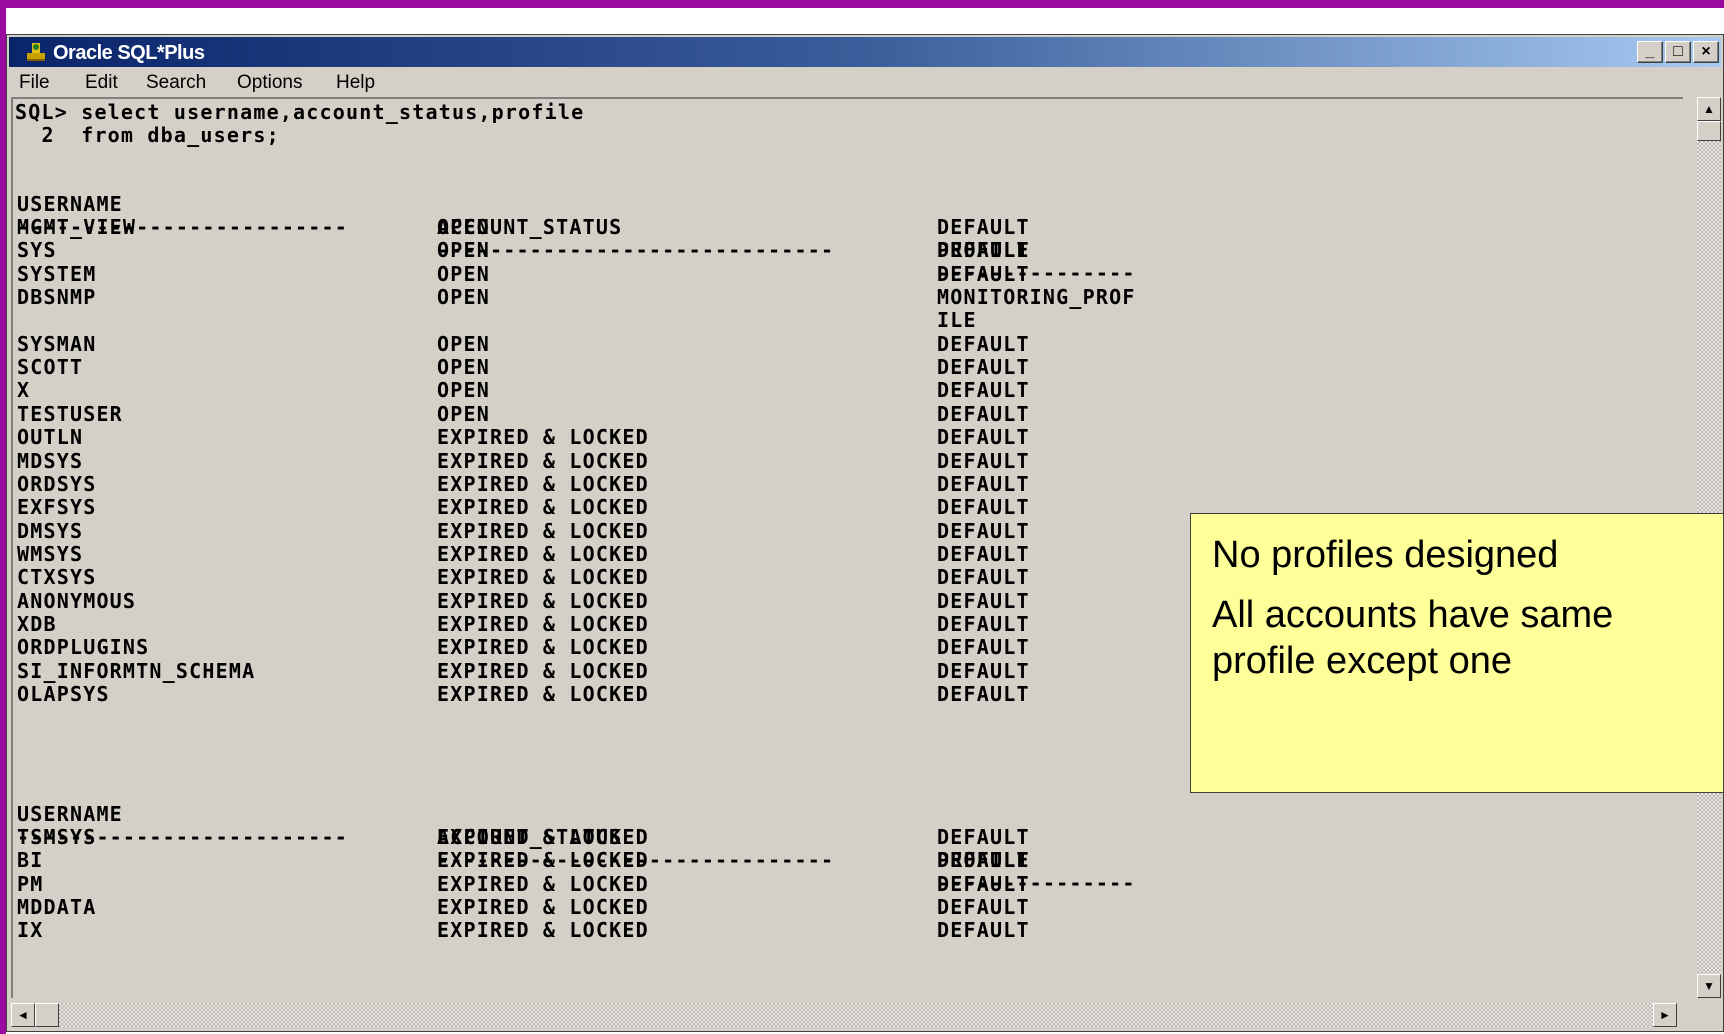  Describe the element at coordinates (1709, 131) in the screenshot. I see `vertical-scroll-thumb` at that location.